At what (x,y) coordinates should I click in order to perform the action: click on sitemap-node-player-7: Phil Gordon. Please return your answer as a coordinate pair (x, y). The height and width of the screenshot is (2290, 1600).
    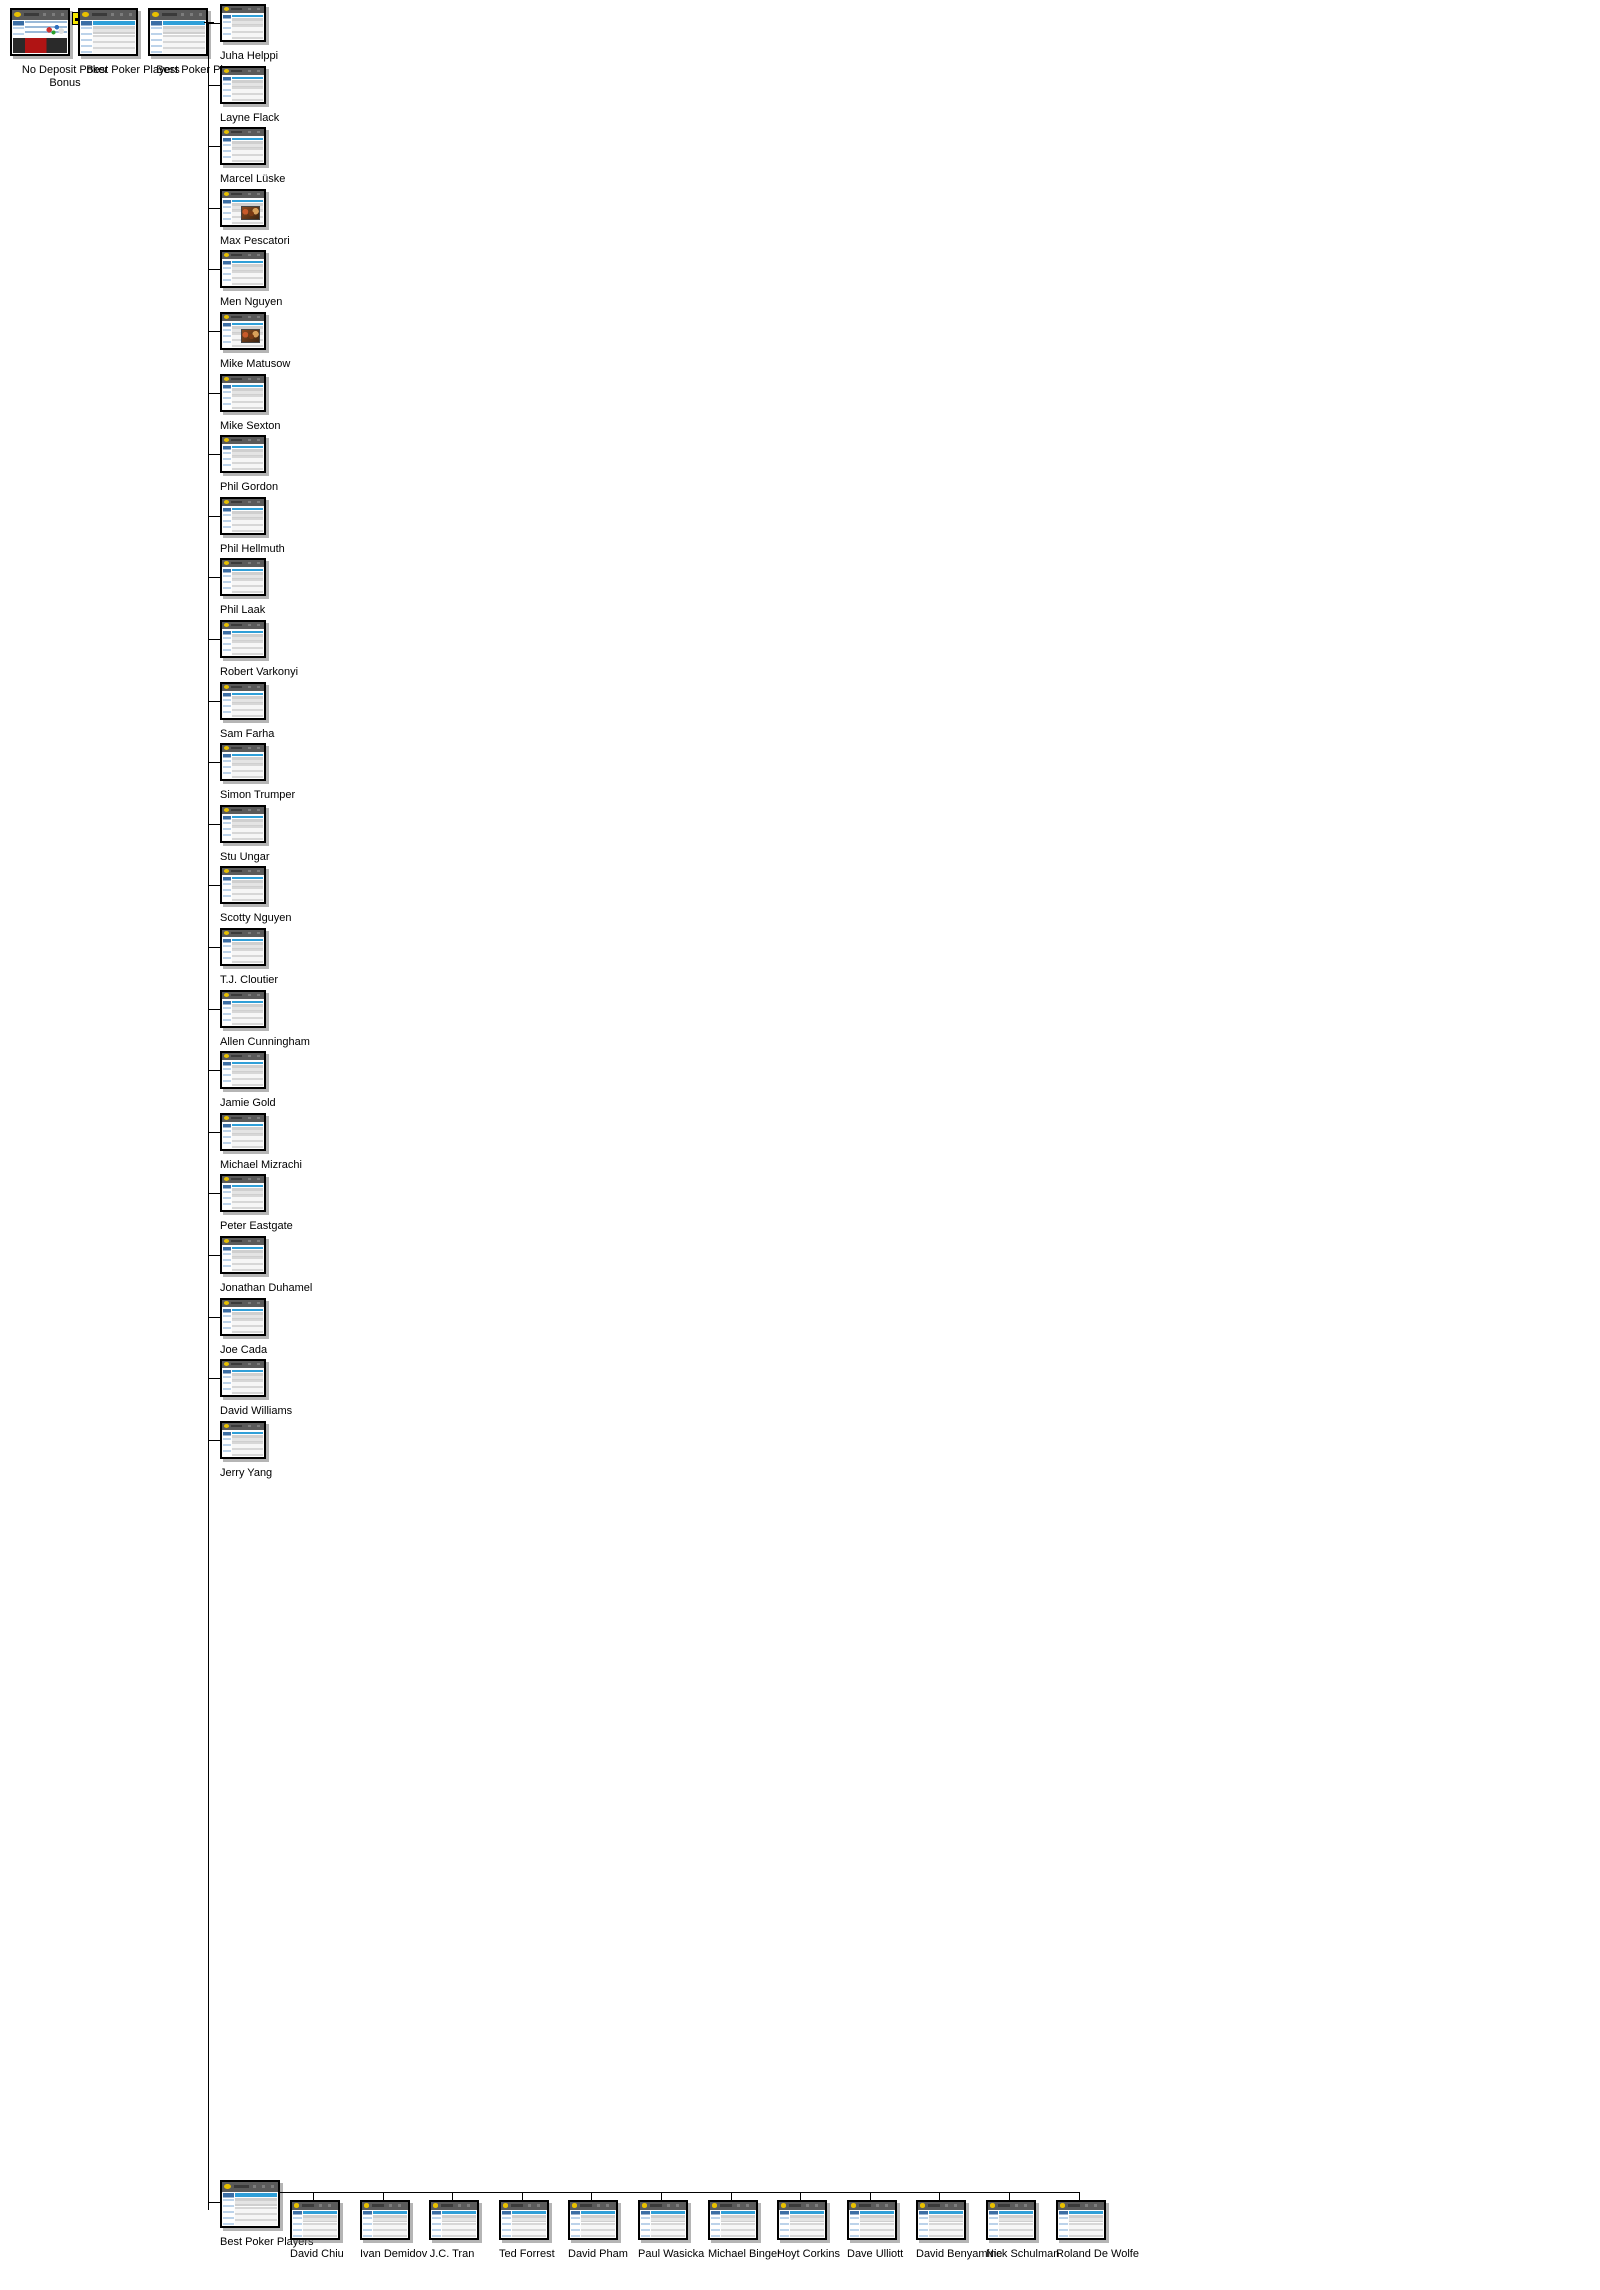
    Looking at the image, I should click on (249, 464).